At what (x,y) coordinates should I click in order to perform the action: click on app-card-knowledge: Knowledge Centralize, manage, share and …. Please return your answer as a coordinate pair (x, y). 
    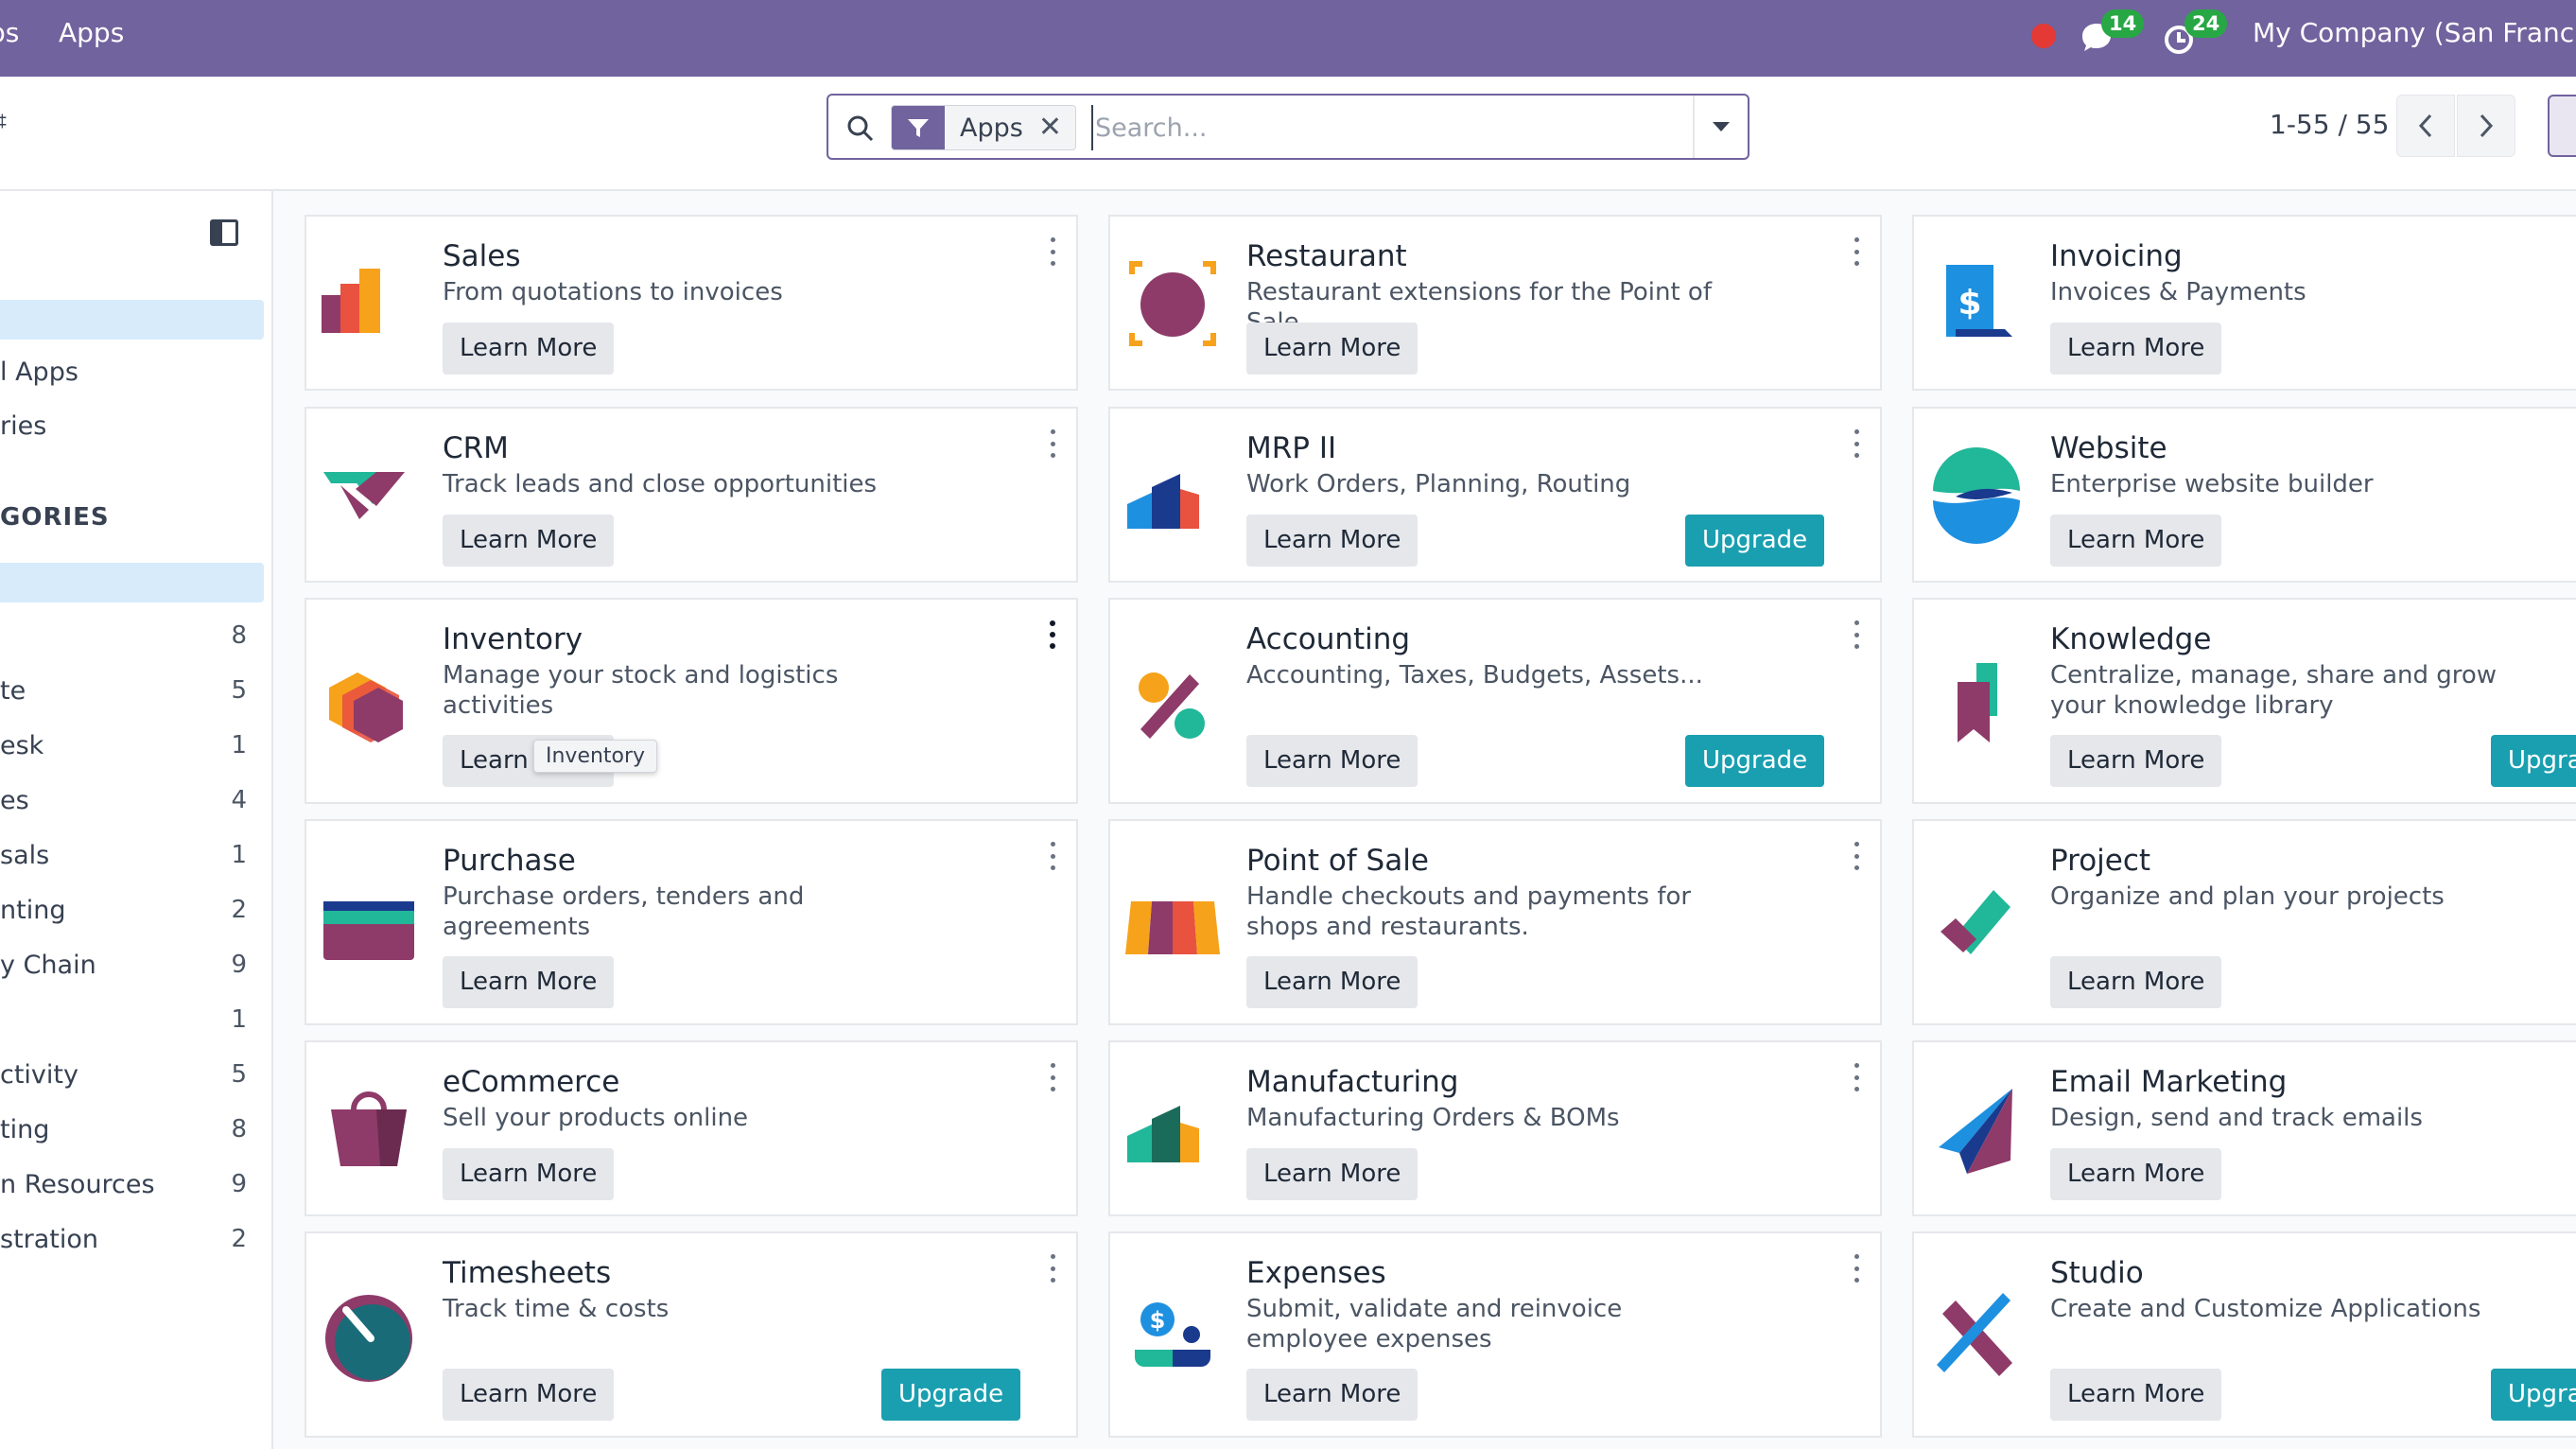
    Looking at the image, I should click on (2244, 701).